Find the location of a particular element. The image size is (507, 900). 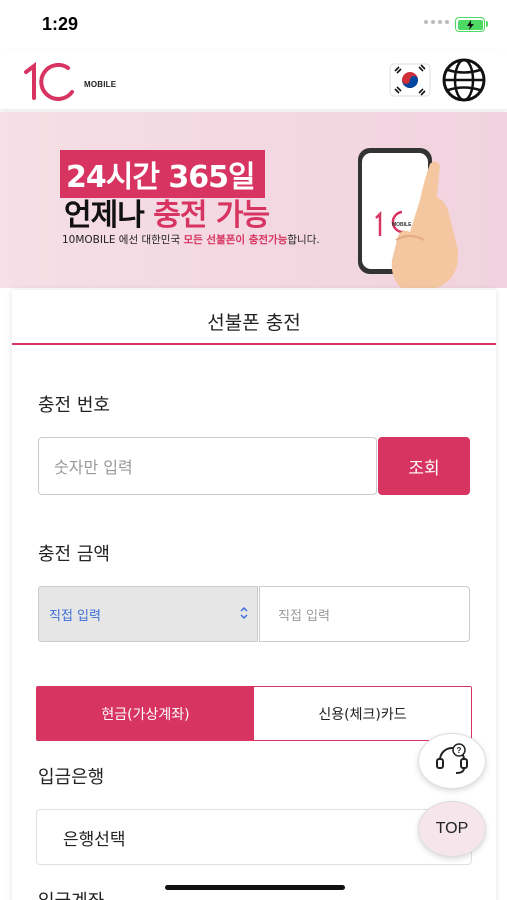

amount-type-select: 직접 입력 is located at coordinates (148, 614).